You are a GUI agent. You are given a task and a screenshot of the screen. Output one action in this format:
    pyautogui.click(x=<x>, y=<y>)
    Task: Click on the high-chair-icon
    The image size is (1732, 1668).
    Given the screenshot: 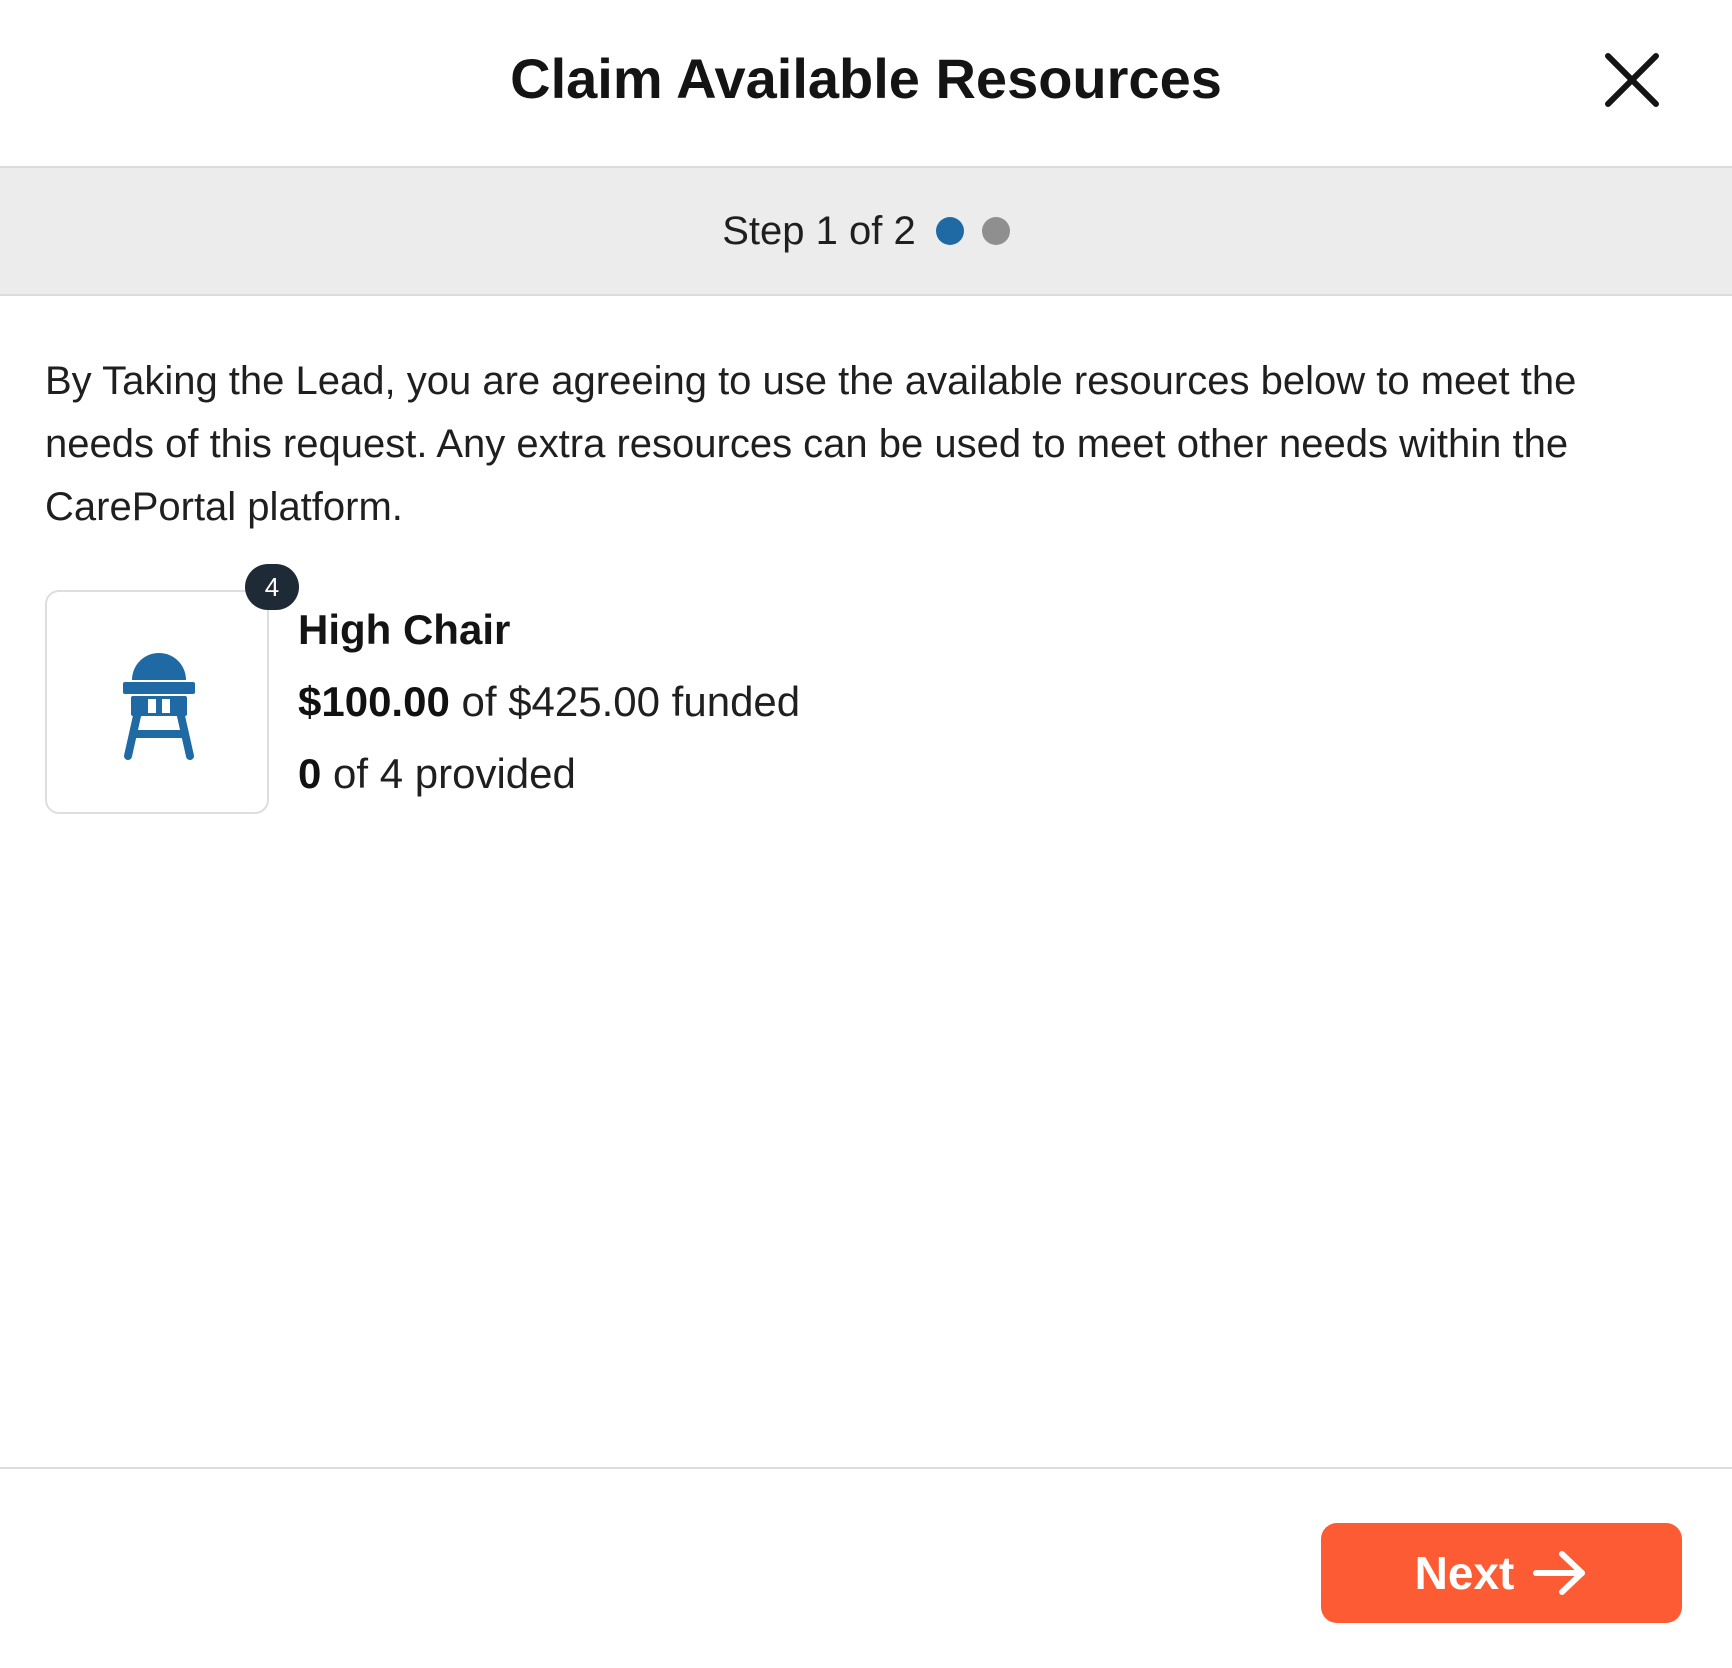 What is the action you would take?
    pyautogui.click(x=159, y=706)
    